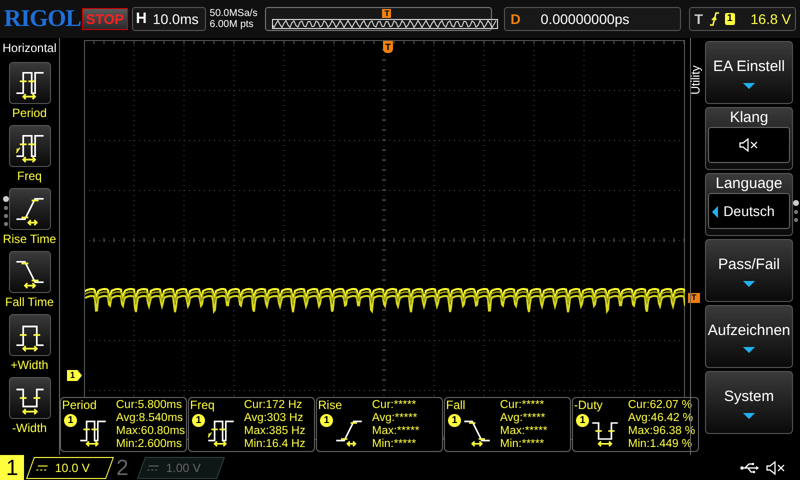  What do you see at coordinates (729, 19) in the screenshot?
I see `trigger-source-badge: 1` at bounding box center [729, 19].